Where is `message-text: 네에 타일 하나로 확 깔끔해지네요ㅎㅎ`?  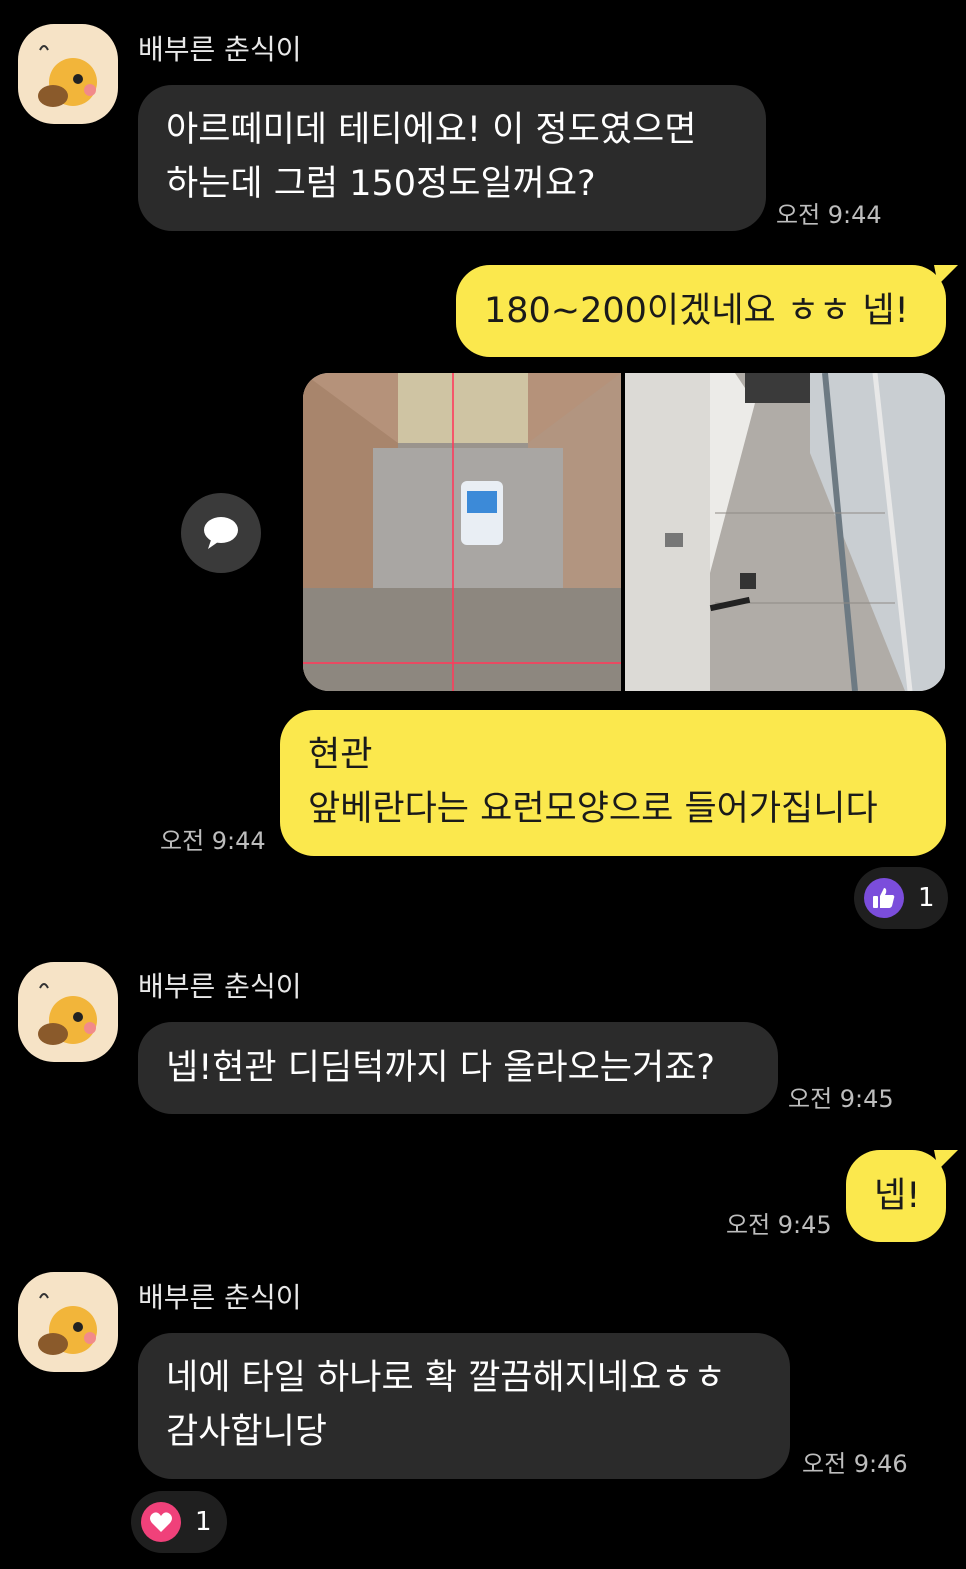 message-text: 네에 타일 하나로 확 깔끔해지네요ㅎㅎ is located at coordinates (446, 1378).